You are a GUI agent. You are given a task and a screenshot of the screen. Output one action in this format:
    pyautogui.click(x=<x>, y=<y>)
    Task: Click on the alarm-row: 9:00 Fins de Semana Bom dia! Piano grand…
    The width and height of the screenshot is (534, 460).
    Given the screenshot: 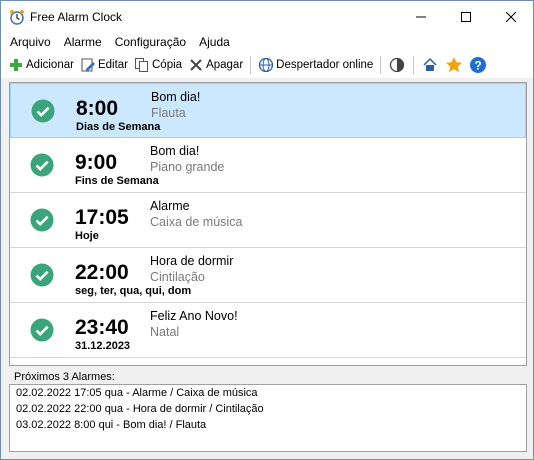 What is the action you would take?
    pyautogui.click(x=268, y=165)
    